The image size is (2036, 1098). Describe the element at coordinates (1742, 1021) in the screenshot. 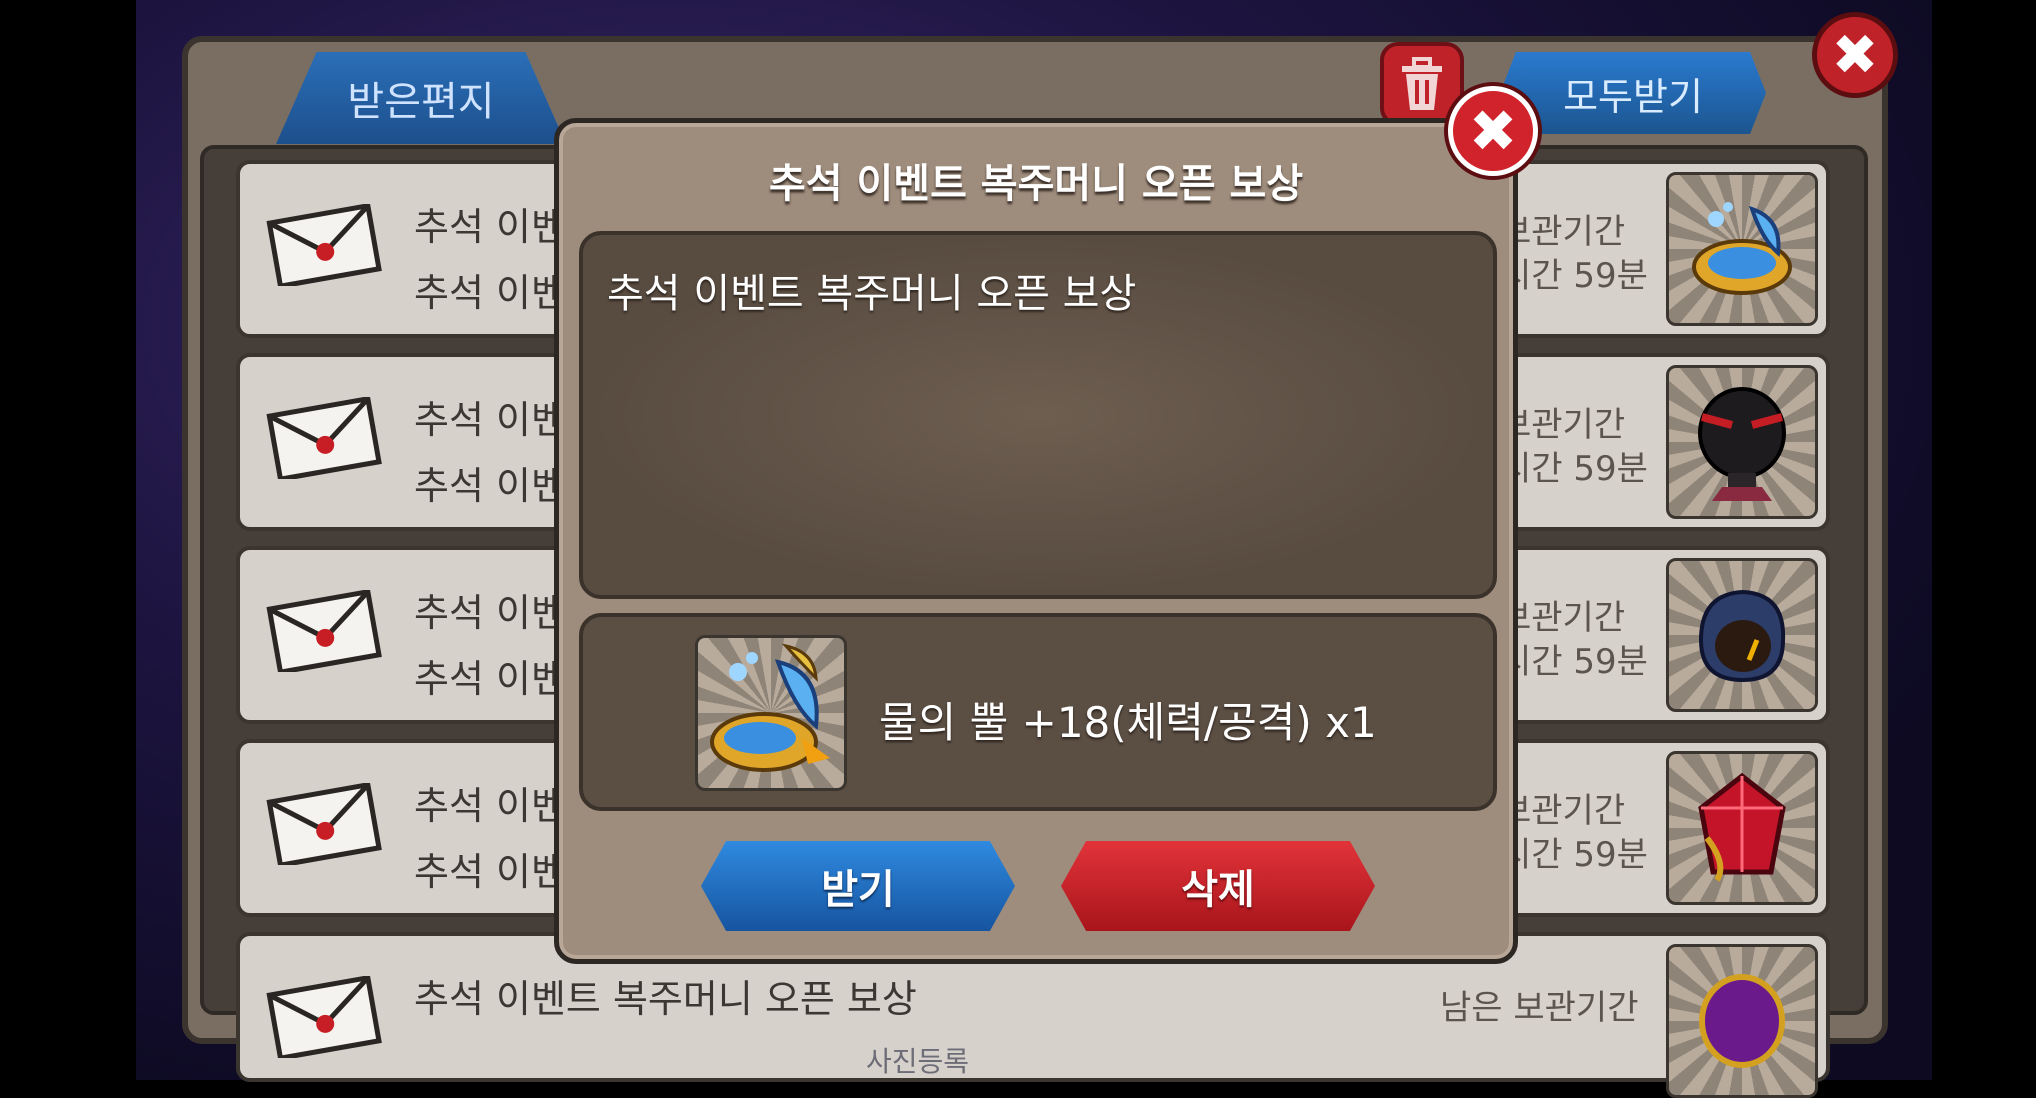

I see `purple-orb-icon` at that location.